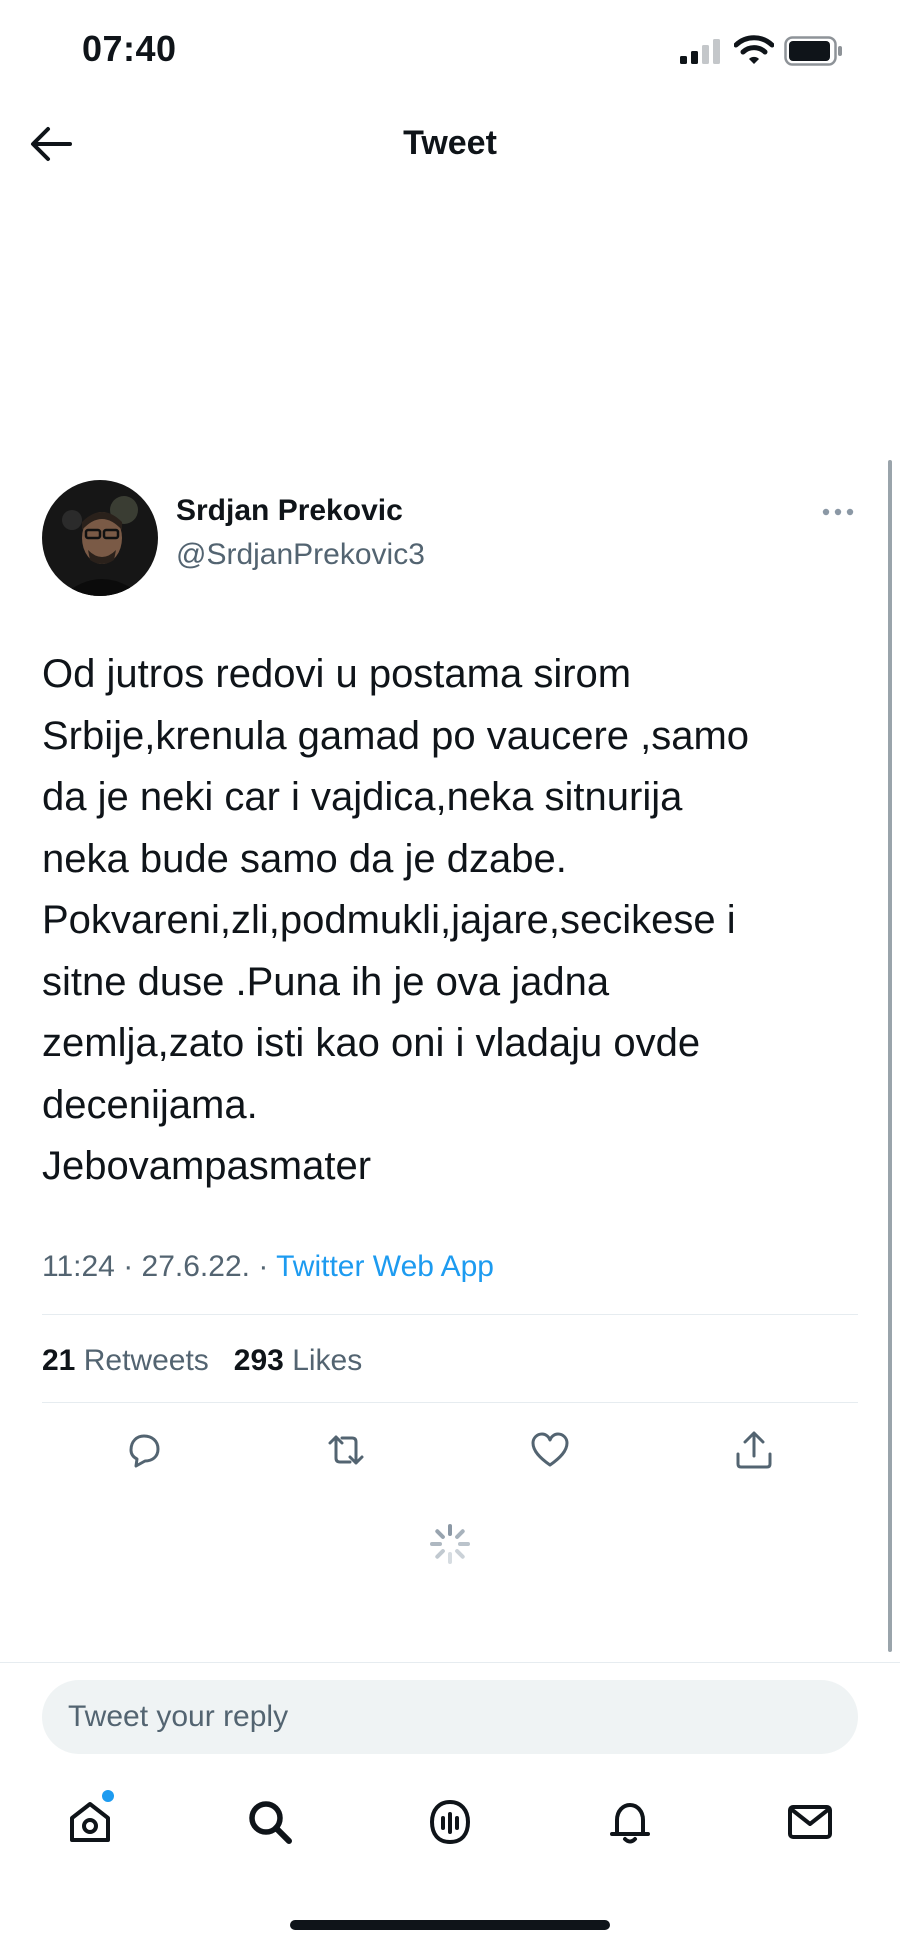 Image resolution: width=900 pixels, height=1946 pixels. I want to click on tweet-meta: 11:24 · 27.6.22. · Twitter Web App, so click(268, 1267).